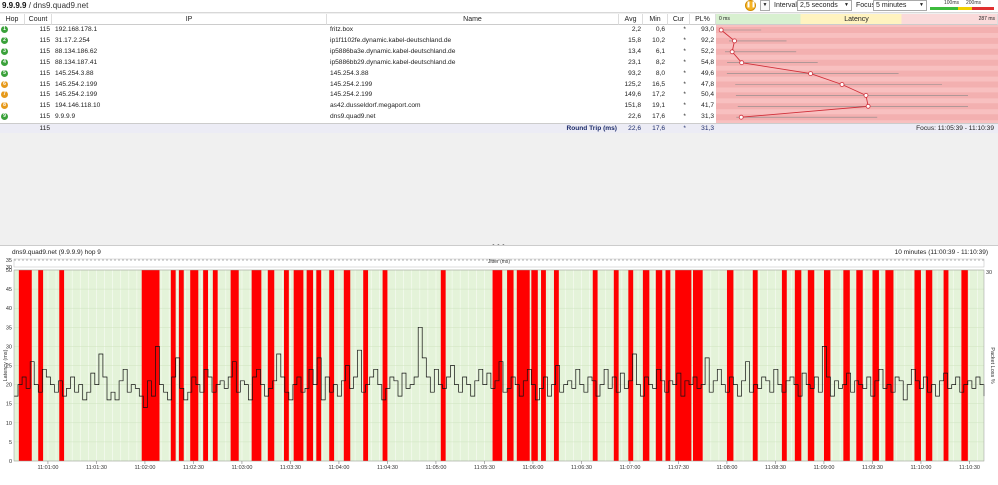  What do you see at coordinates (12, 19) in the screenshot?
I see `col-hop: Hop` at bounding box center [12, 19].